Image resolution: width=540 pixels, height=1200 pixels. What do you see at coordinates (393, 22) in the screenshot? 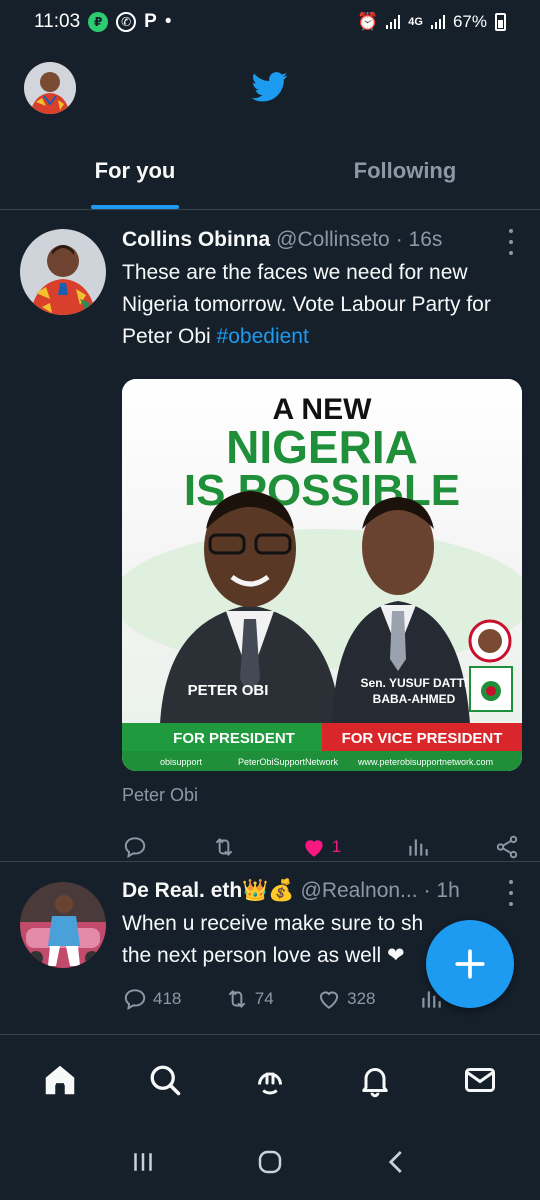
I see `signal-icon` at bounding box center [393, 22].